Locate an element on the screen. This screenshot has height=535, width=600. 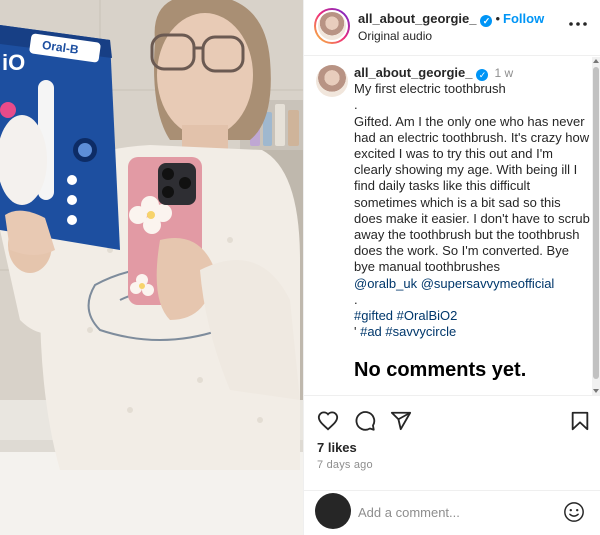
smiley-icon is located at coordinates (574, 512).